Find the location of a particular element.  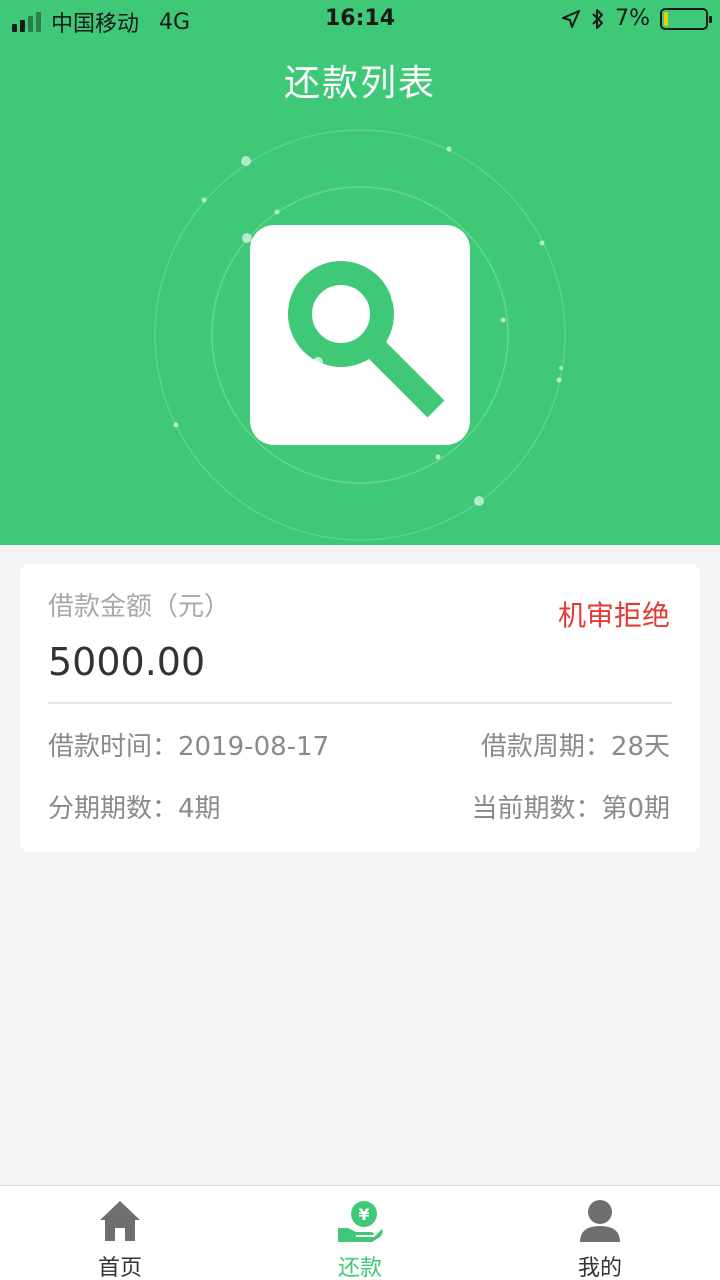

tab-repay-label: 还款 is located at coordinates (359, 1268).